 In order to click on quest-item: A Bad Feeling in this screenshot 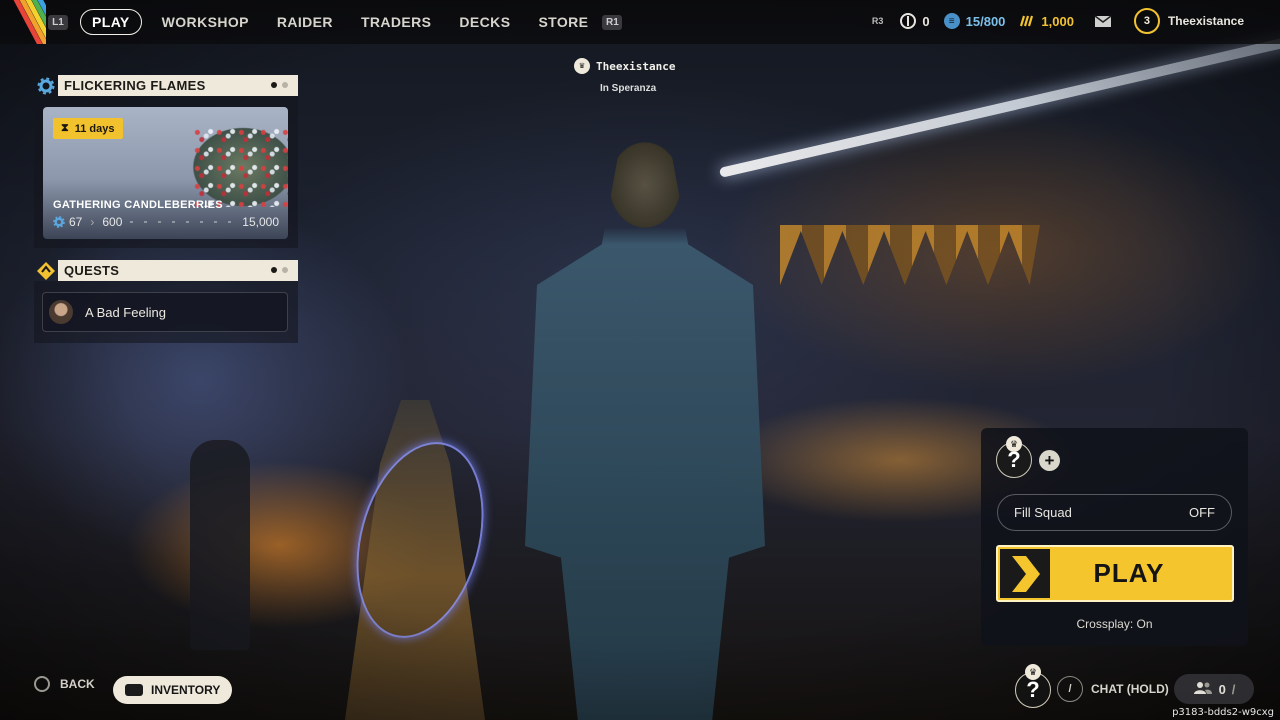, I will do `click(165, 312)`.